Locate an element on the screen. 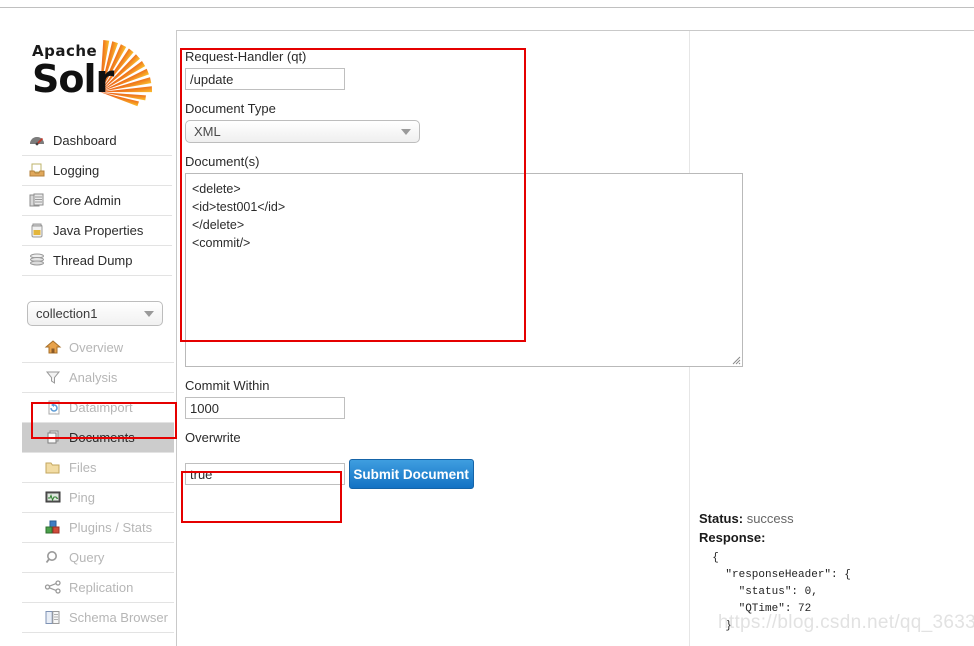 This screenshot has height=646, width=974. response-status-value: success is located at coordinates (770, 518).